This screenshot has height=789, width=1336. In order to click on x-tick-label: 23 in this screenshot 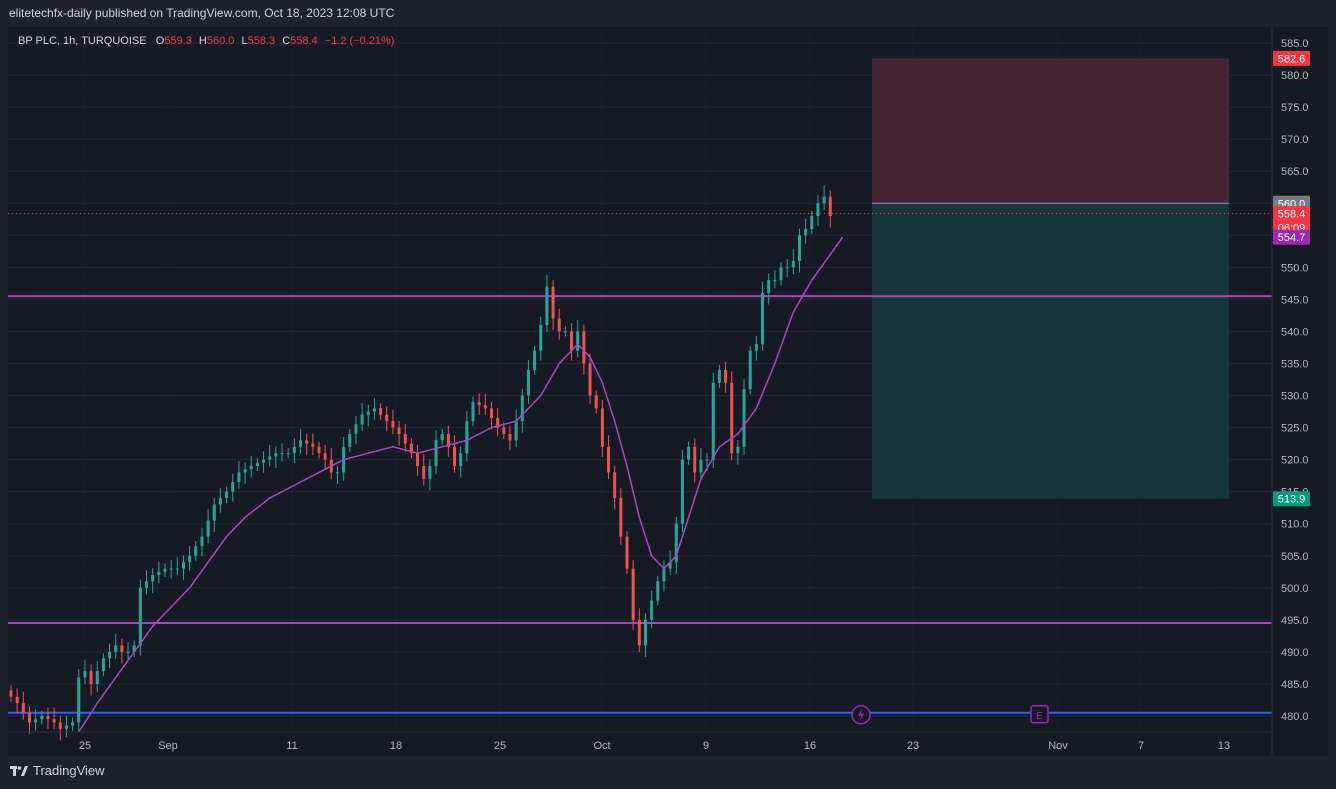, I will do `click(913, 746)`.